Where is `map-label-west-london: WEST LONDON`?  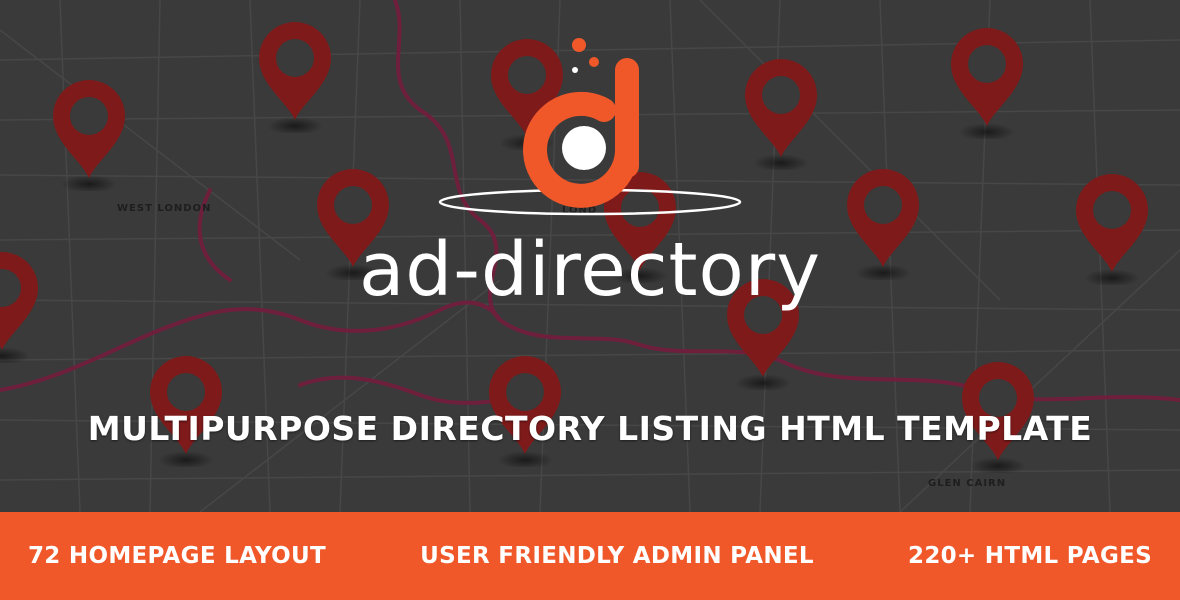
map-label-west-london: WEST LONDON is located at coordinates (164, 208).